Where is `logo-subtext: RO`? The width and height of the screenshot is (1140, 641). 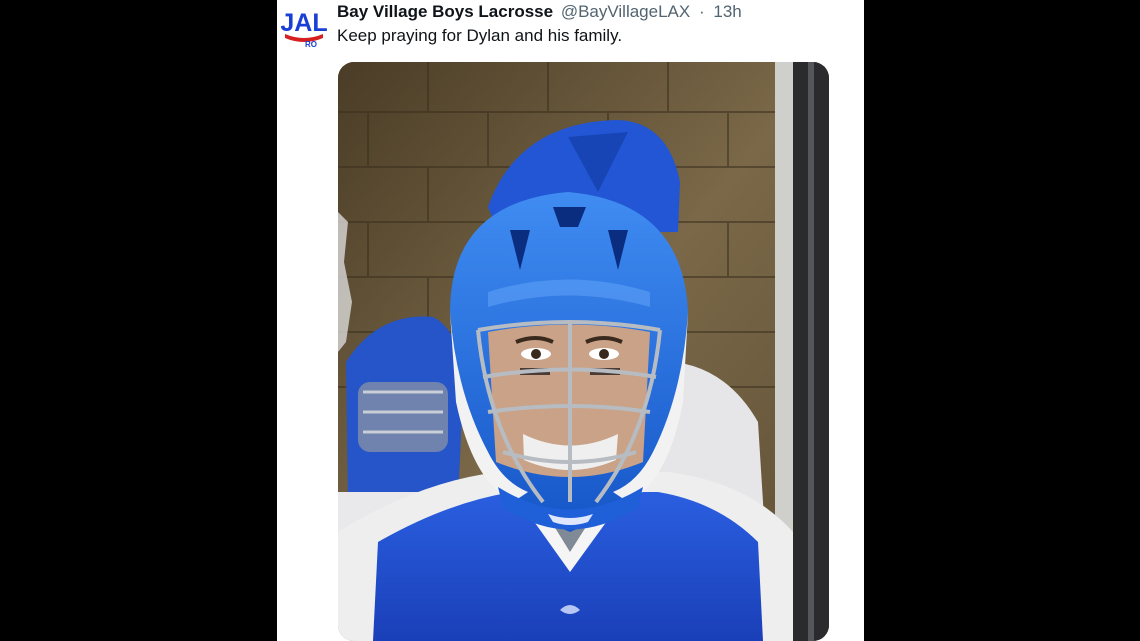 logo-subtext: RO is located at coordinates (311, 44).